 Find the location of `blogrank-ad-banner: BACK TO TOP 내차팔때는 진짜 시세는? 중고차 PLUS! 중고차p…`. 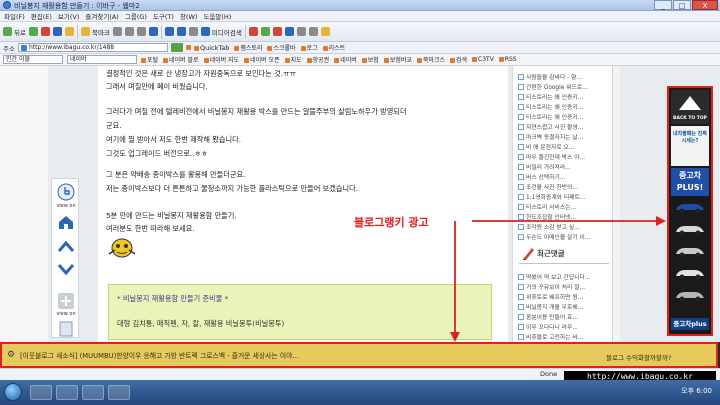

blogrank-ad-banner: BACK TO TOP 내차팔때는 진짜 시세는? 중고차 PLUS! 중고차p… is located at coordinates (690, 211).